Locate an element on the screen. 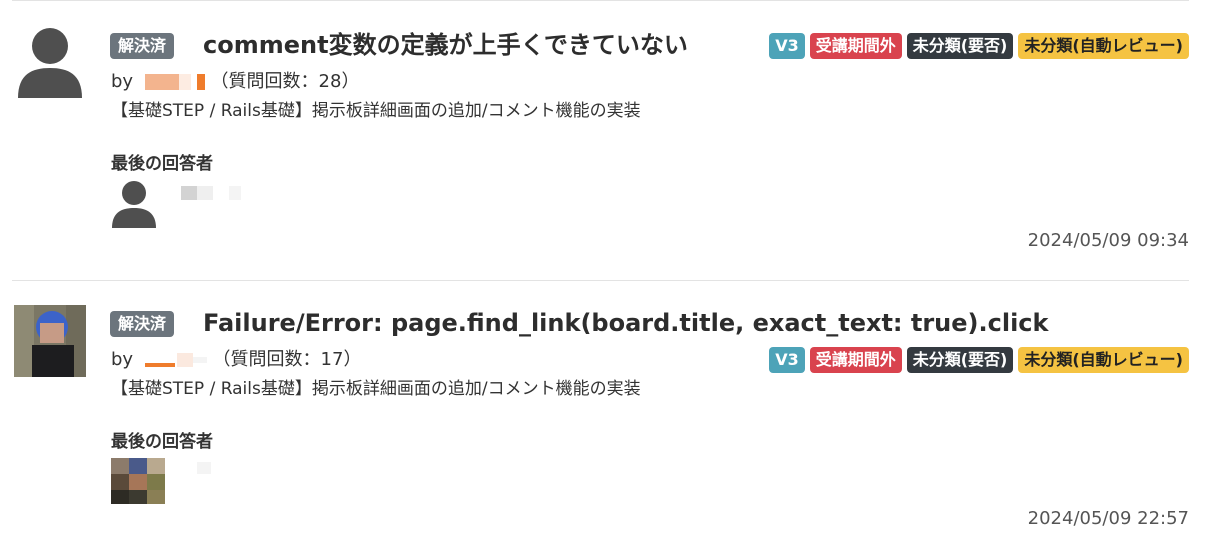 Image resolution: width=1212 pixels, height=552 pixels. user-avatar-icon is located at coordinates (50, 61).